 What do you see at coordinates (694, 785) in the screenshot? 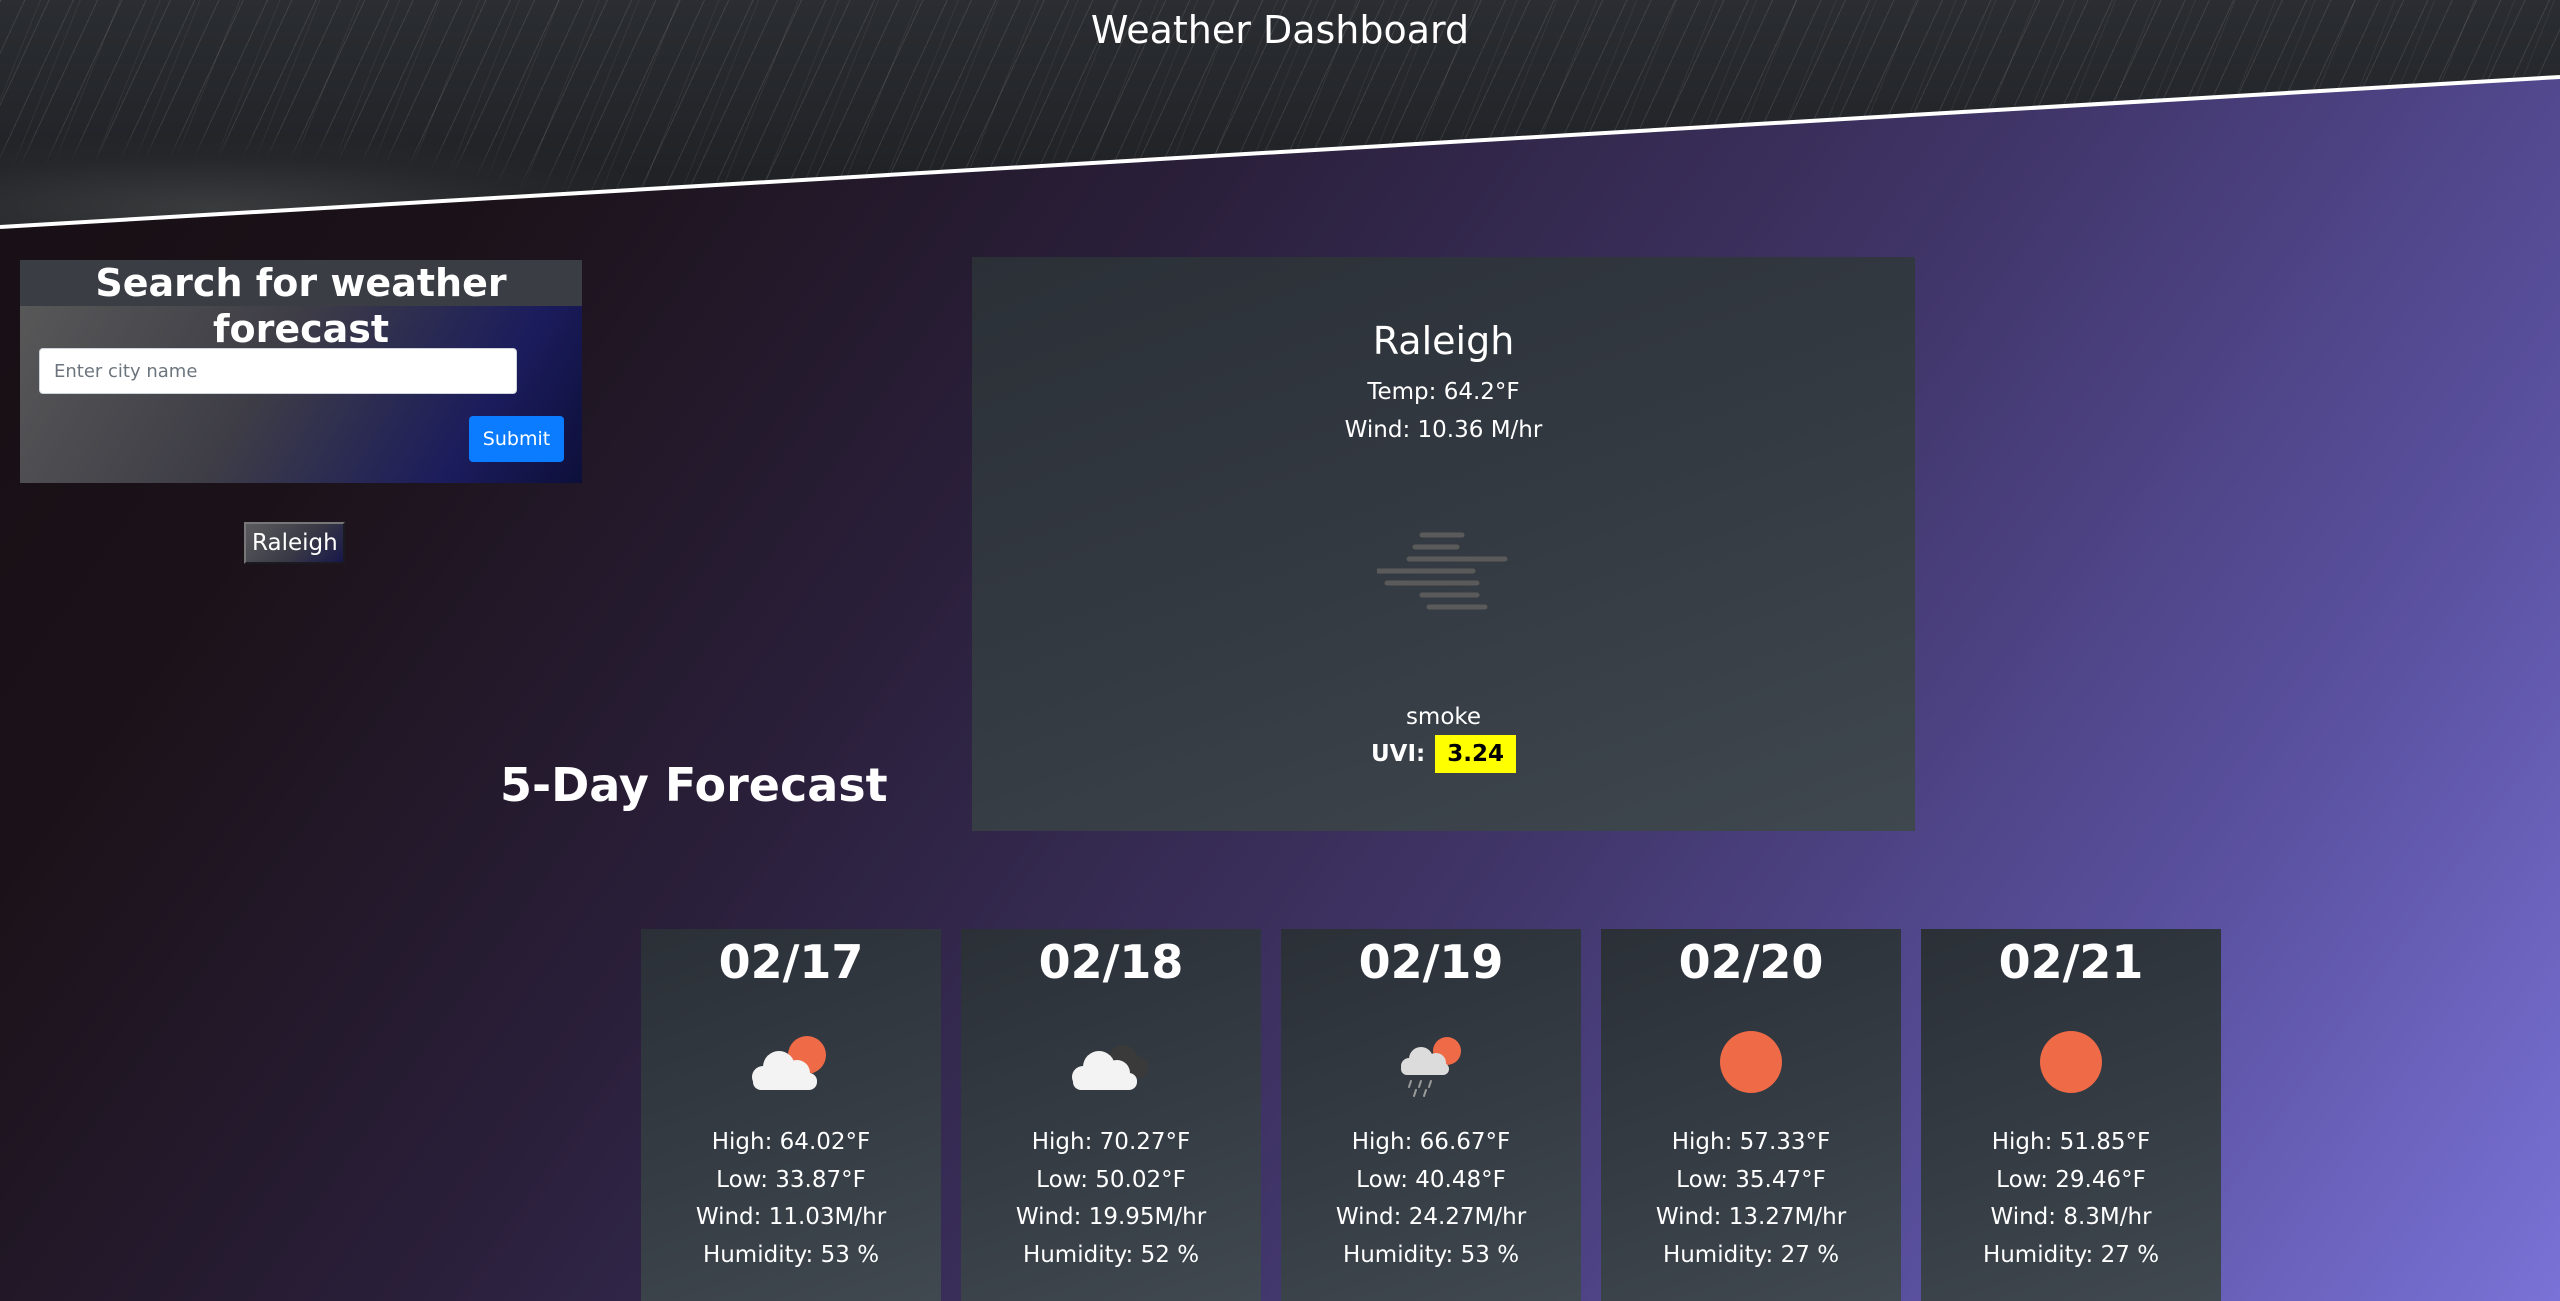
I see `forecast-heading: 5-Day Forecast` at bounding box center [694, 785].